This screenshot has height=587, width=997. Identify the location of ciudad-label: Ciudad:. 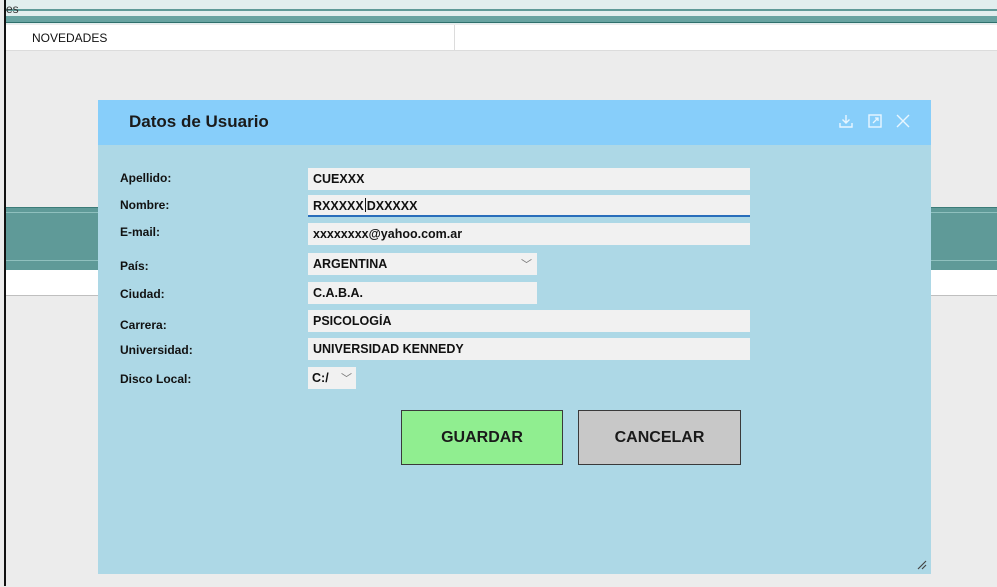
(142, 294).